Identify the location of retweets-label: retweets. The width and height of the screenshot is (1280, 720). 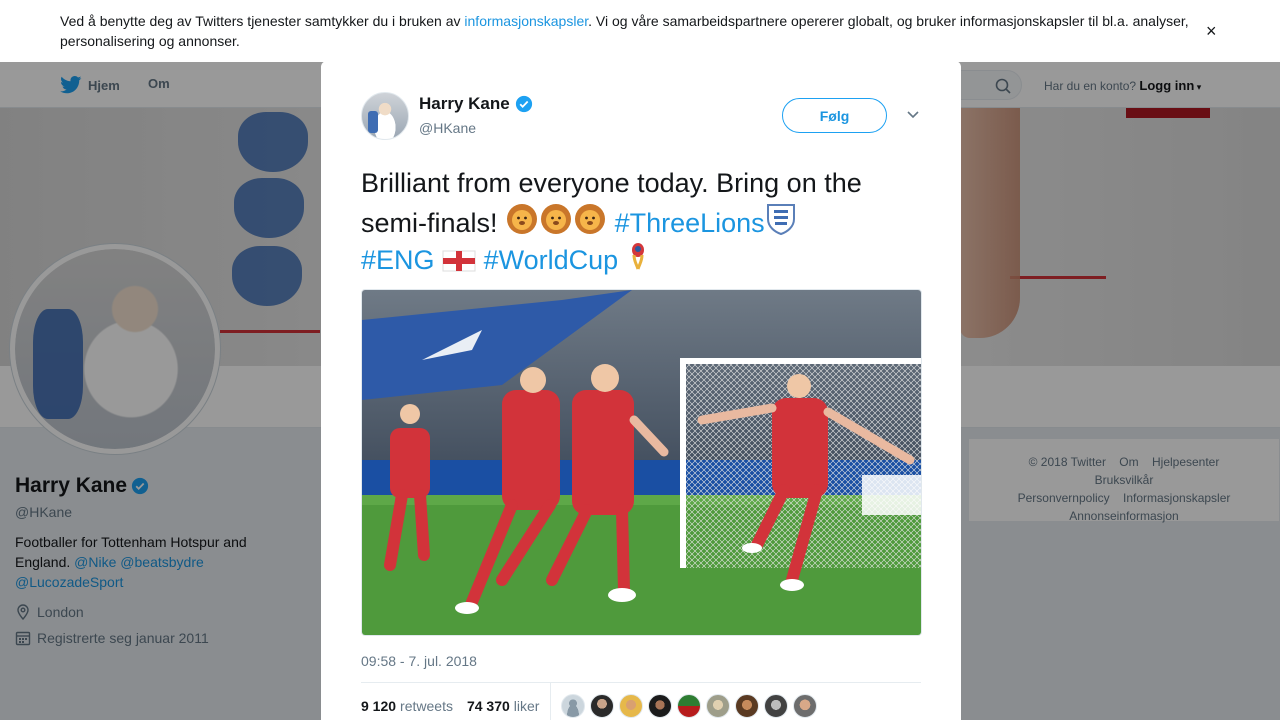
(426, 705).